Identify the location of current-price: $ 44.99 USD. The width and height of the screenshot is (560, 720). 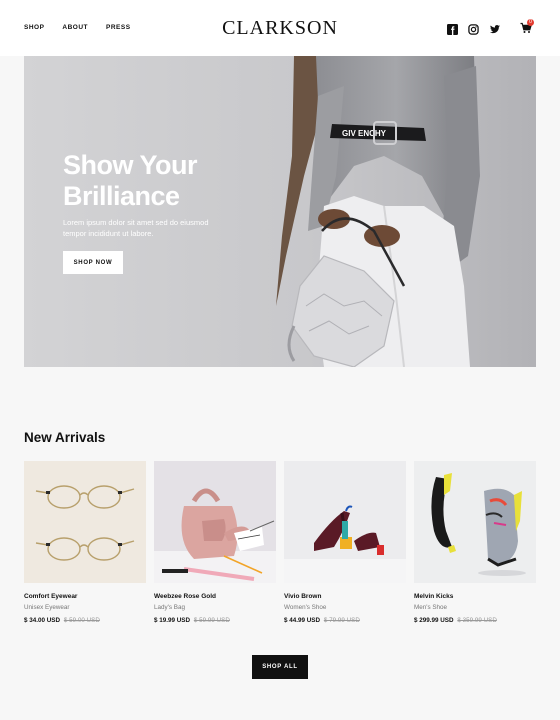
(302, 620).